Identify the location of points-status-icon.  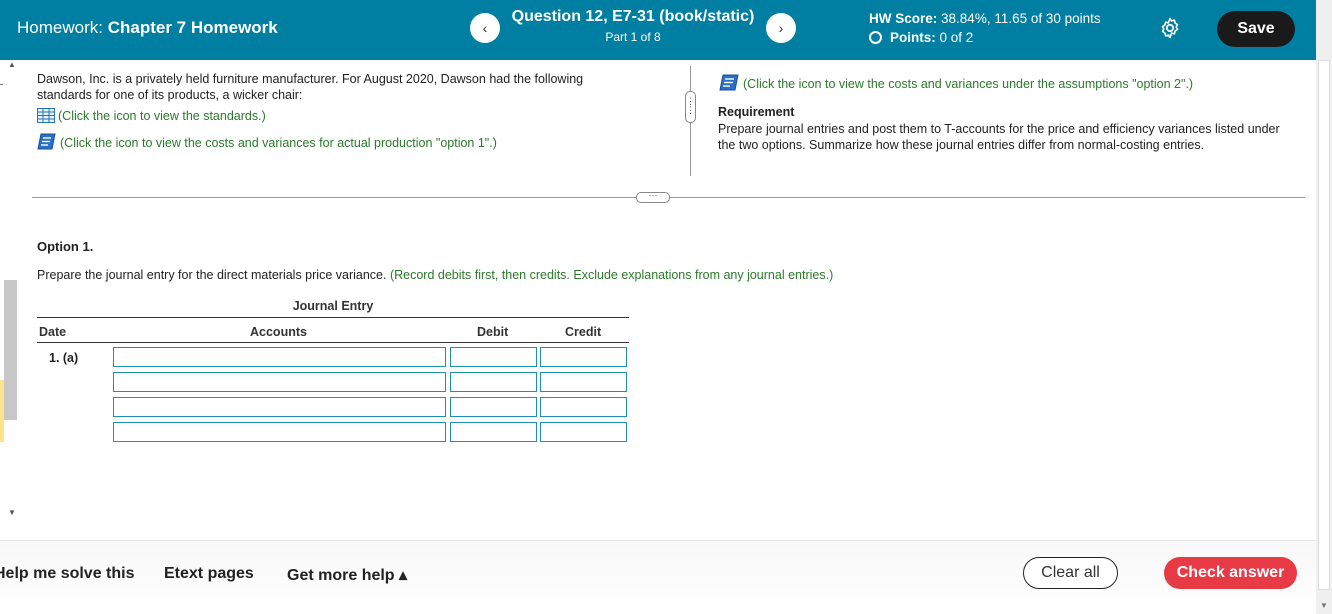
(875, 37).